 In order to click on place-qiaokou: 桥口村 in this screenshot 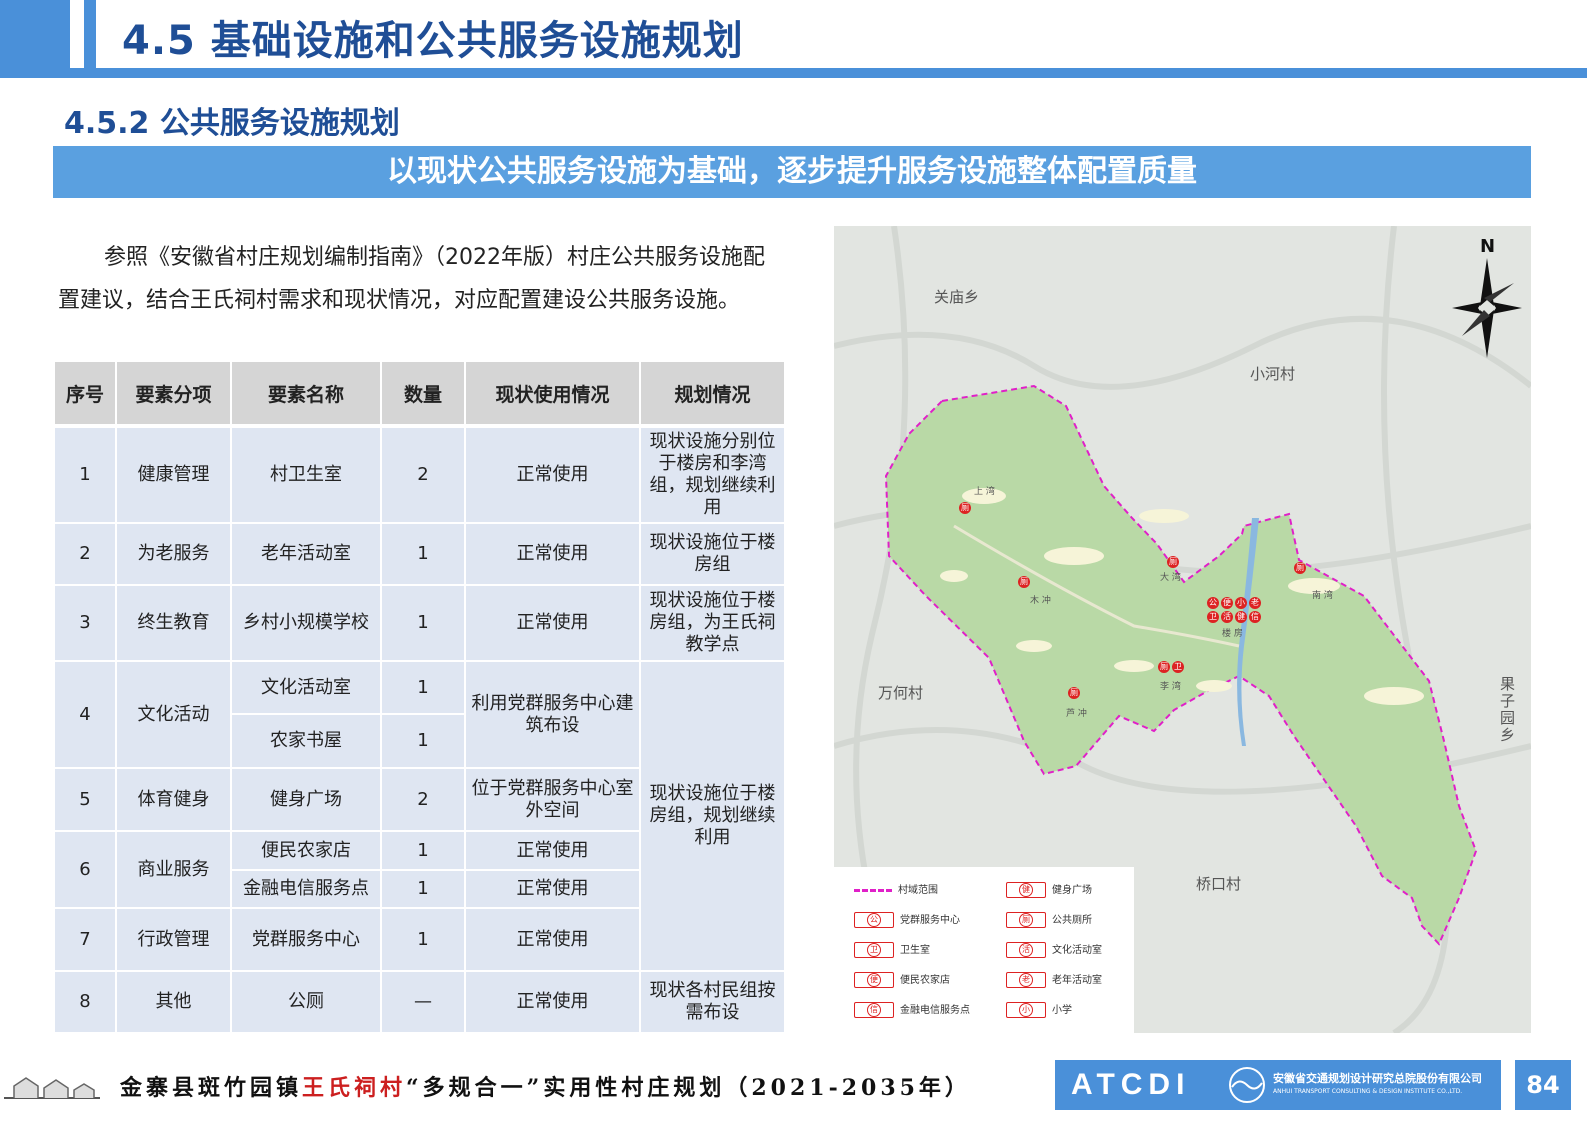, I will do `click(1219, 884)`.